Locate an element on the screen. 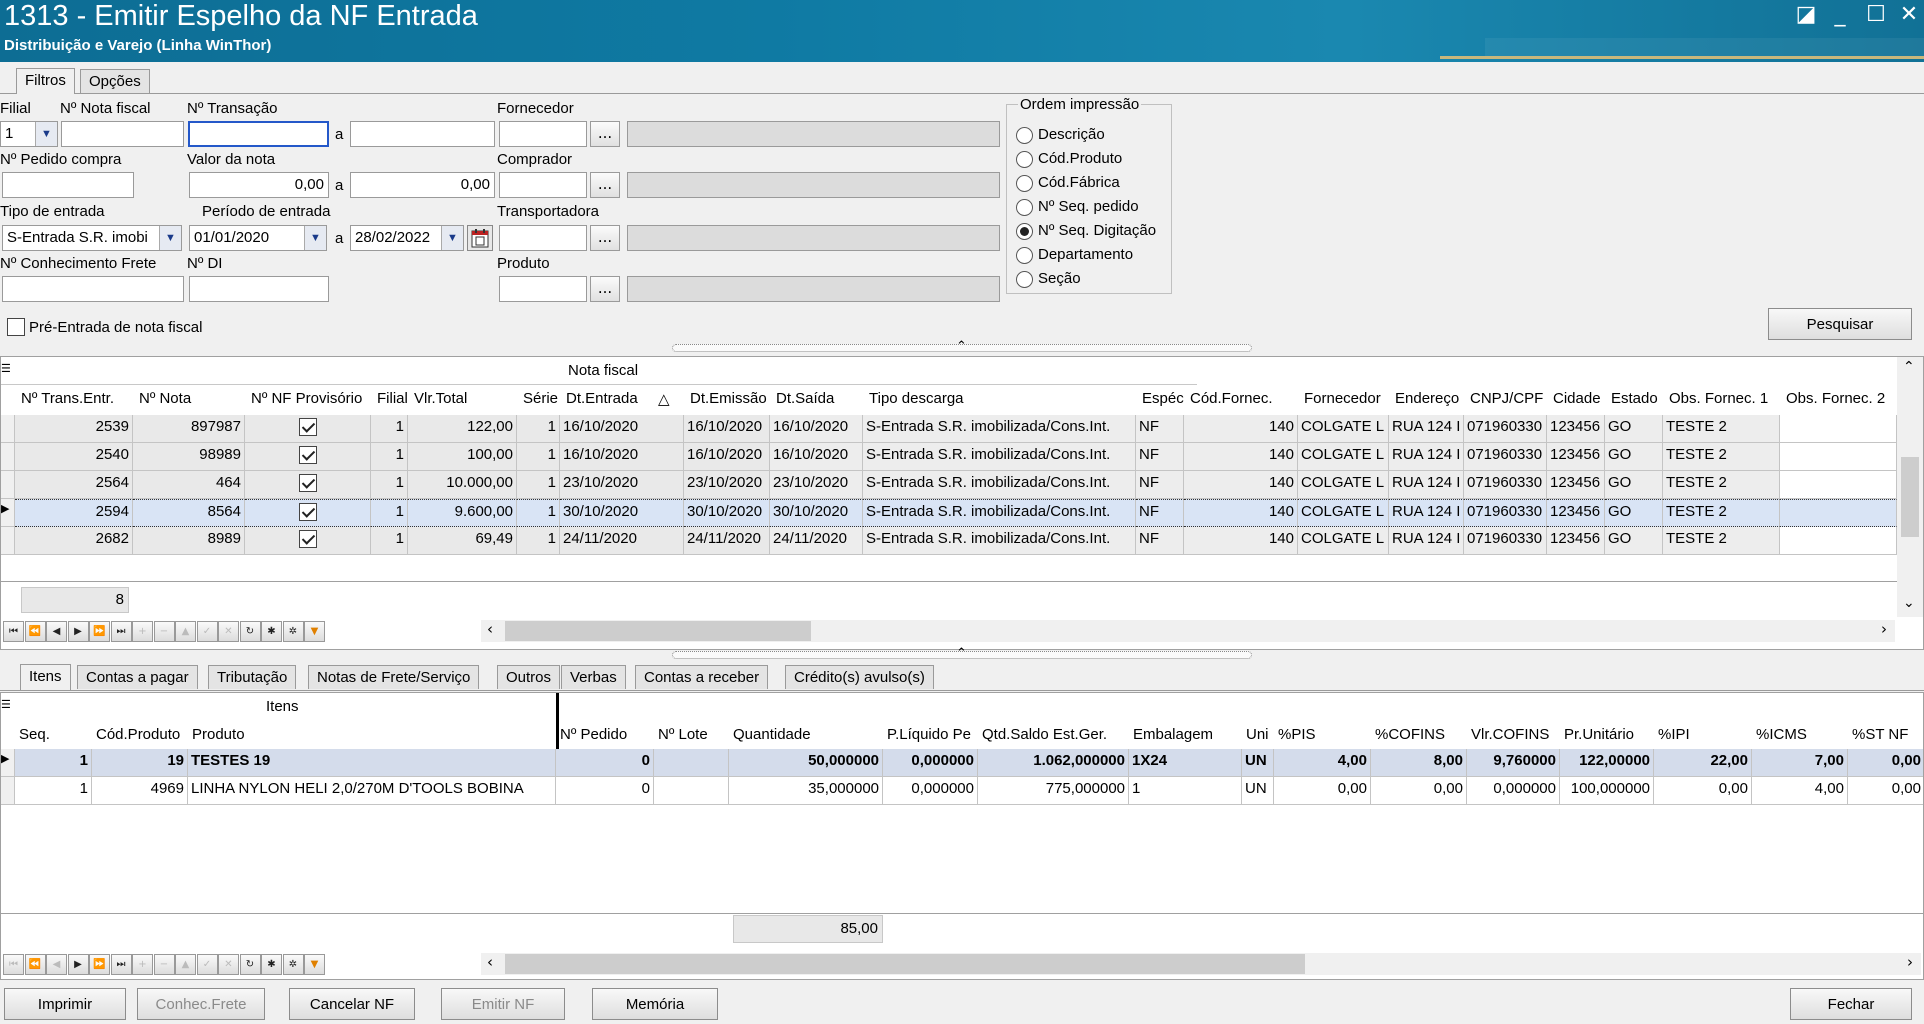 Image resolution: width=1924 pixels, height=1024 pixels. nf-col-header: Série is located at coordinates (541, 398).